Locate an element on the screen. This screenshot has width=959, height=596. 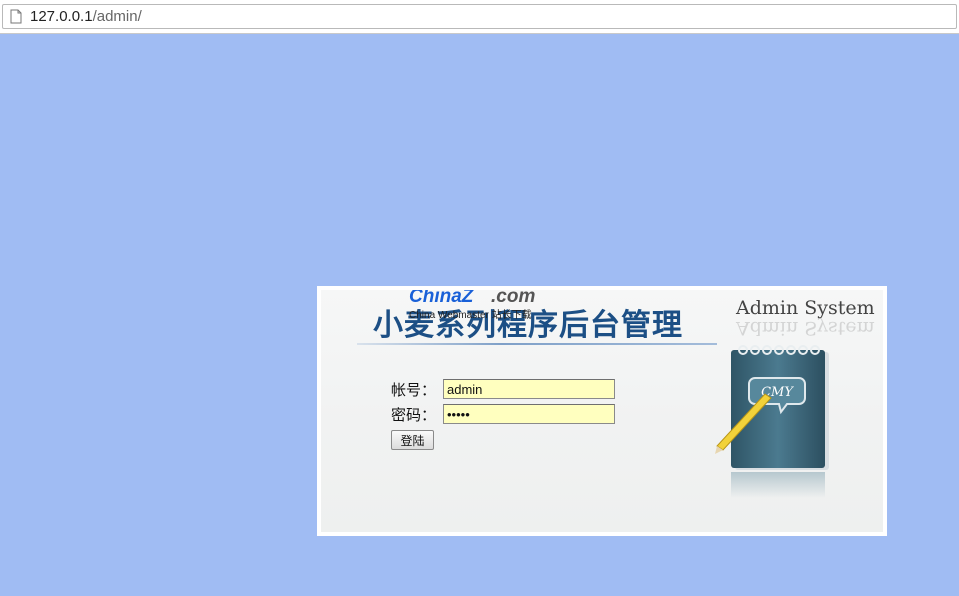
account-input is located at coordinates (529, 389).